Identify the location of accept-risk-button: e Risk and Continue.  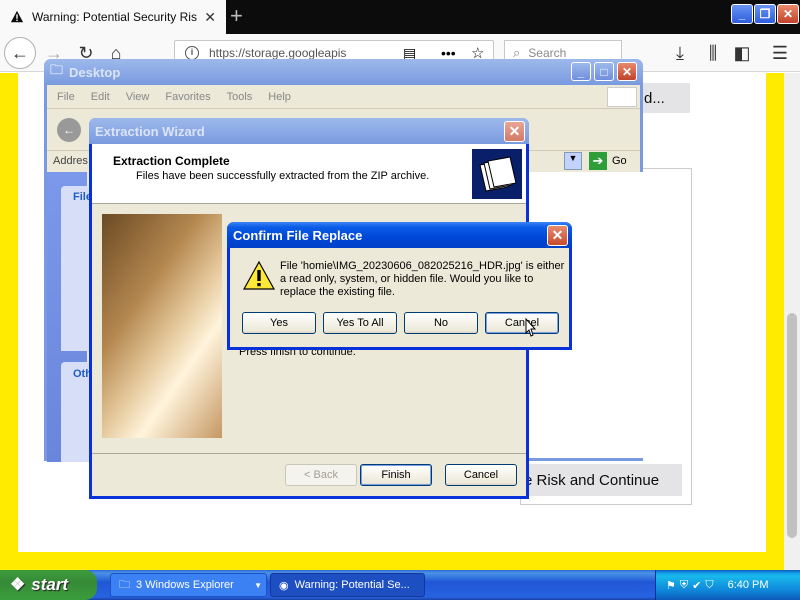
(601, 480).